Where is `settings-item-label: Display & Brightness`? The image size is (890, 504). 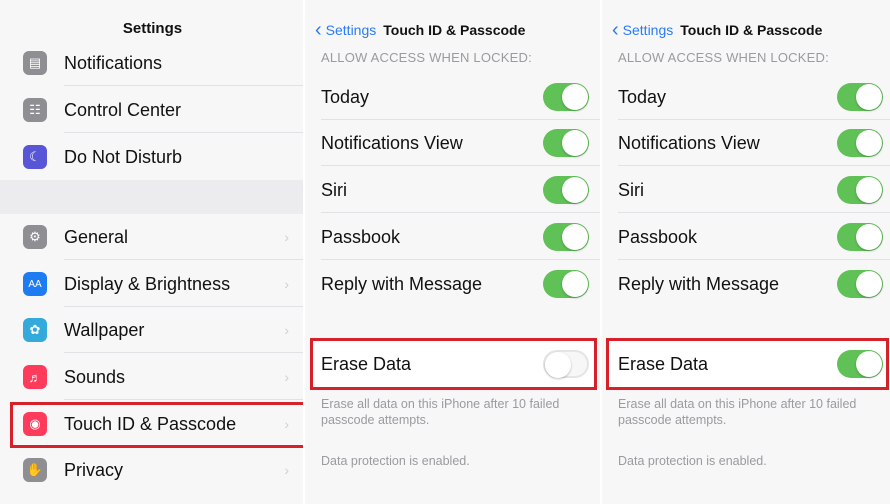 settings-item-label: Display & Brightness is located at coordinates (147, 283).